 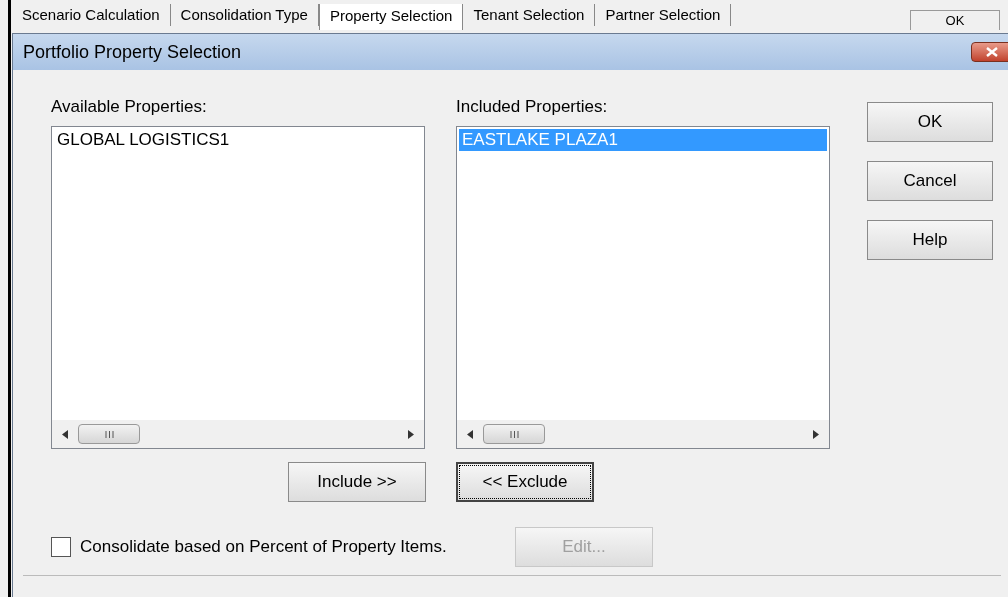 What do you see at coordinates (244, 15) in the screenshot?
I see `tab: Consolidation Type` at bounding box center [244, 15].